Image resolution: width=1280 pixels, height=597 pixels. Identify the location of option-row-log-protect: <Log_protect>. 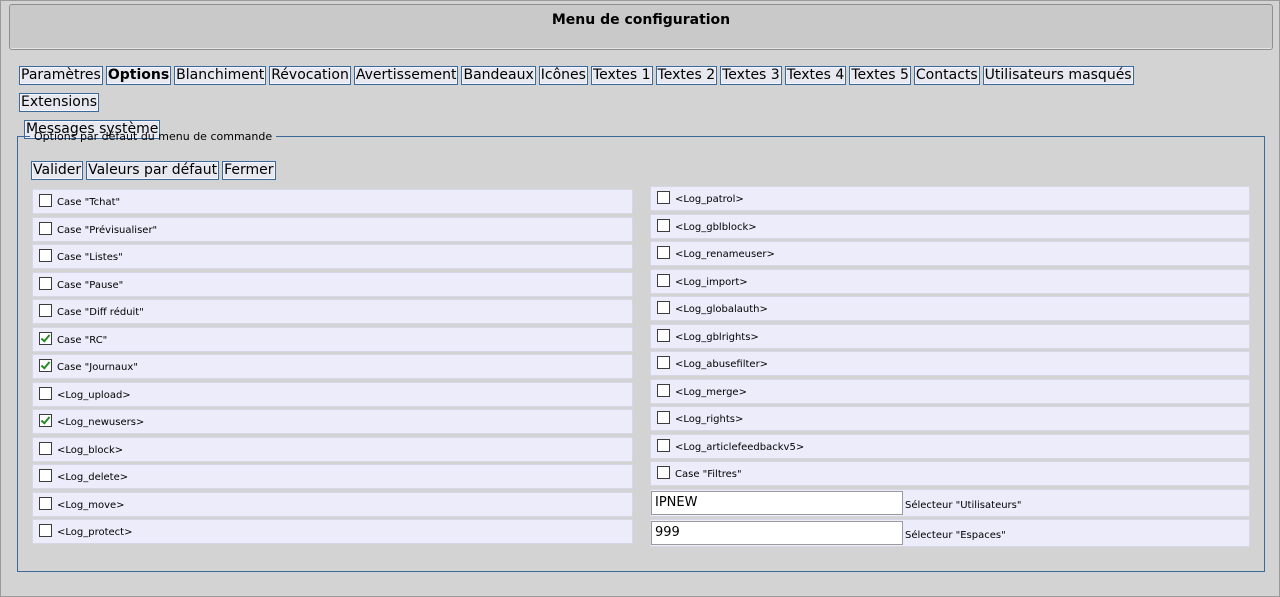
(332, 531).